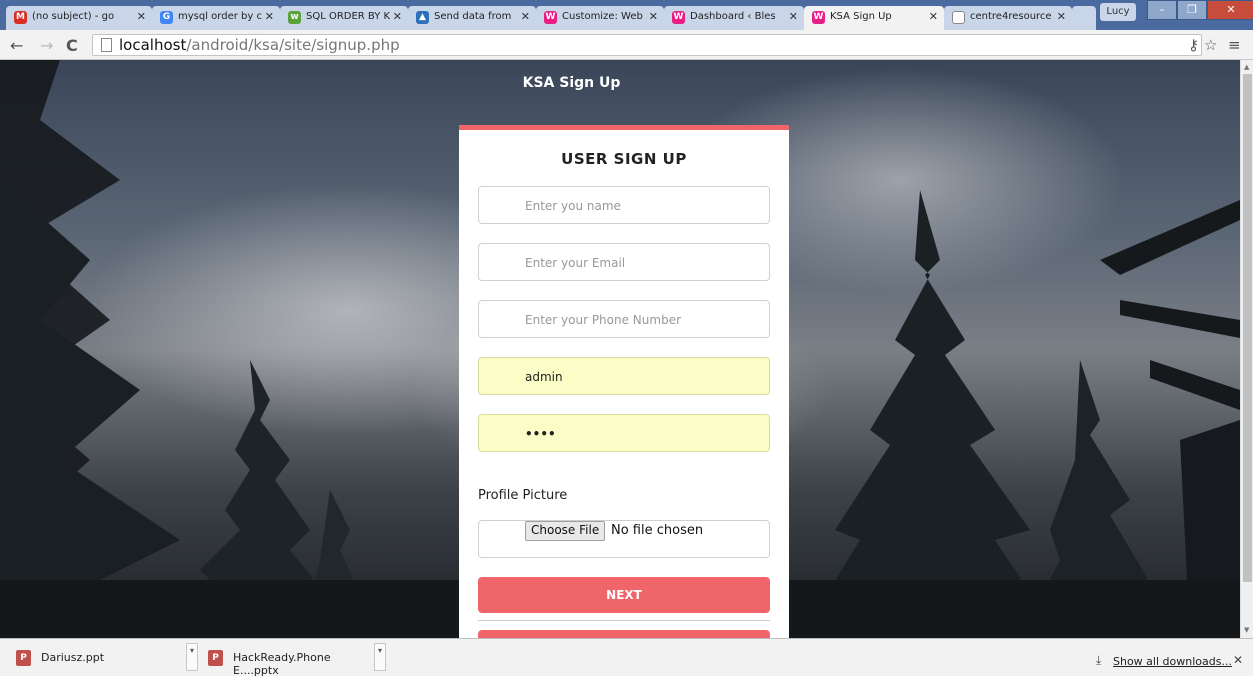 This screenshot has width=1253, height=676. I want to click on profile-button: Lucy, so click(1118, 12).